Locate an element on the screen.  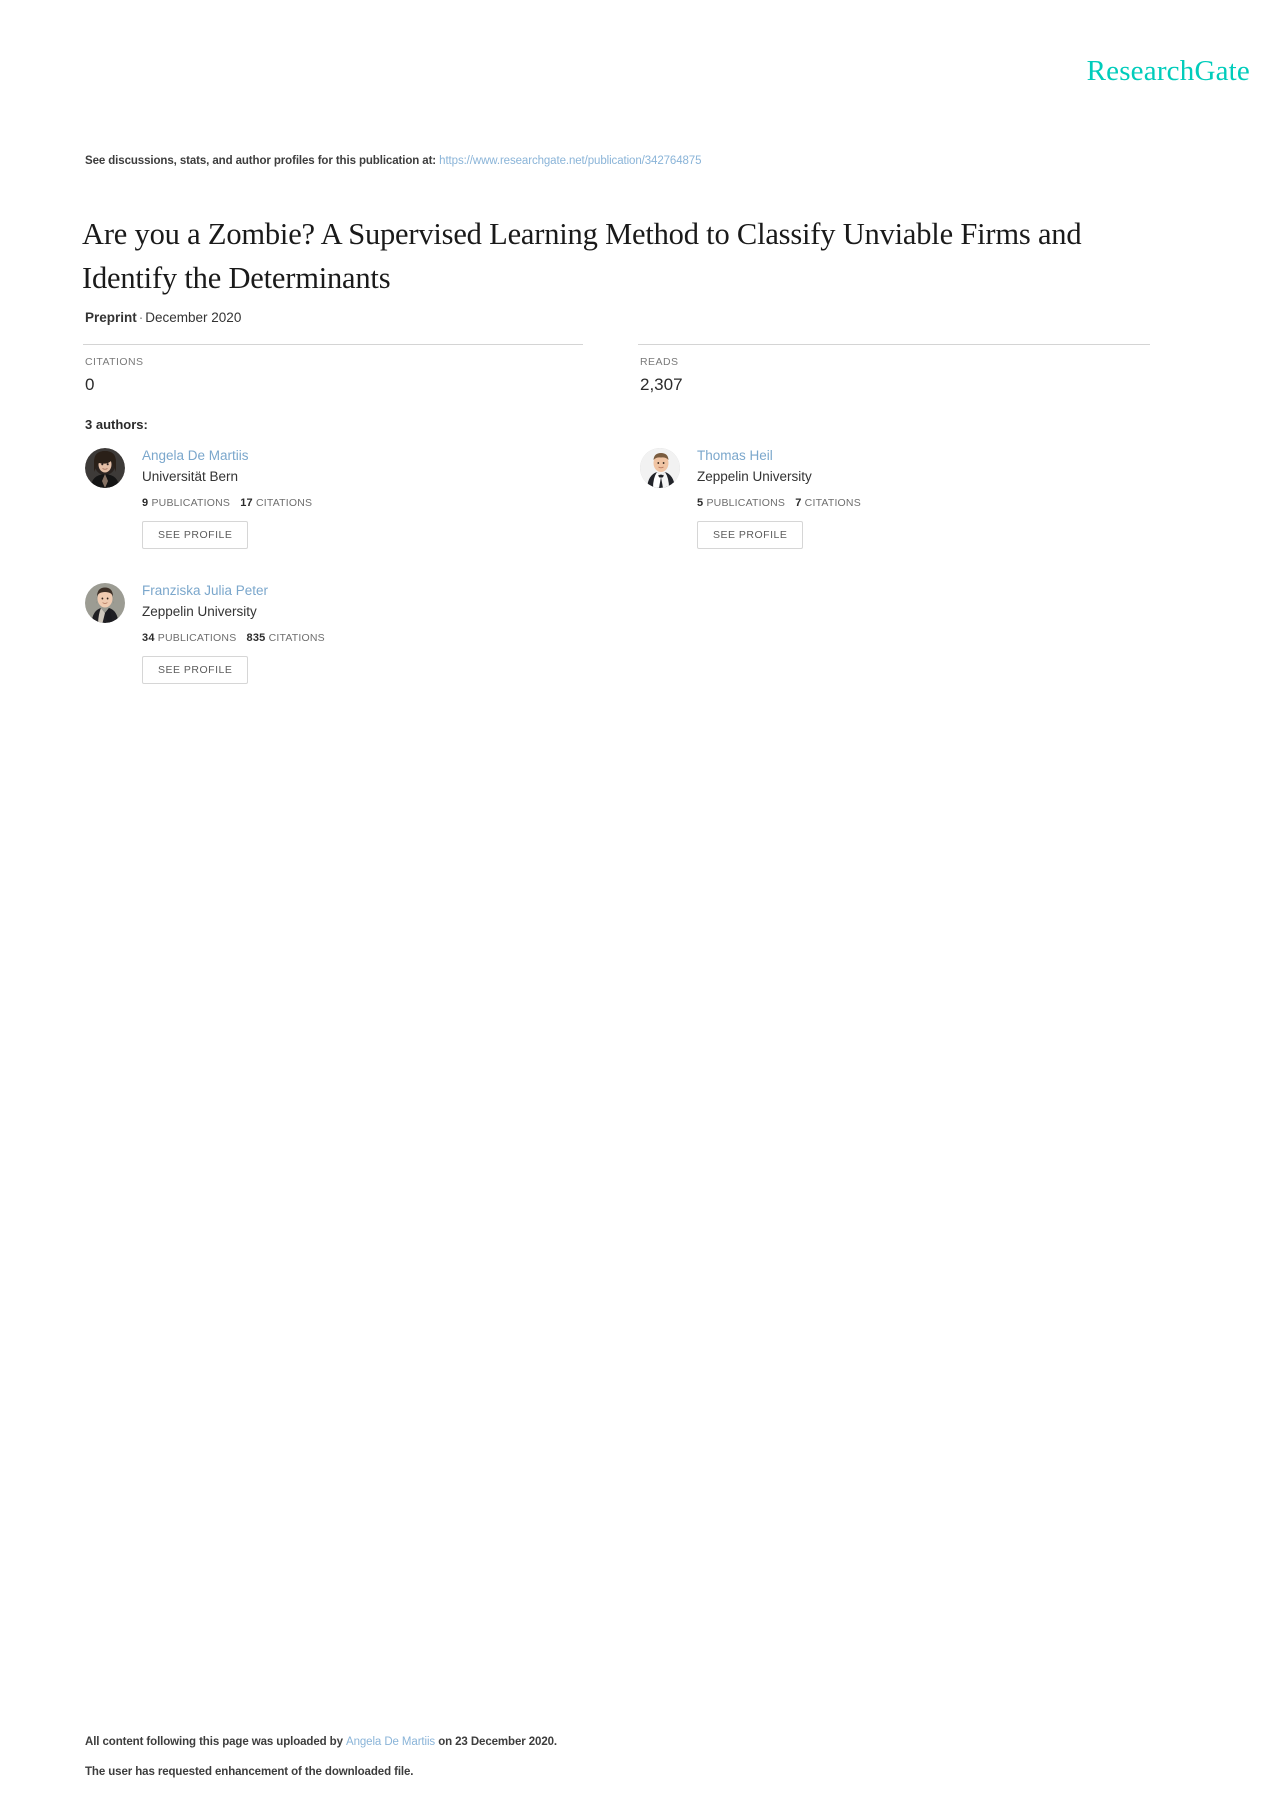
author-stats: 34 PUBLICATIONS 835 CITATIONS is located at coordinates (373, 638).